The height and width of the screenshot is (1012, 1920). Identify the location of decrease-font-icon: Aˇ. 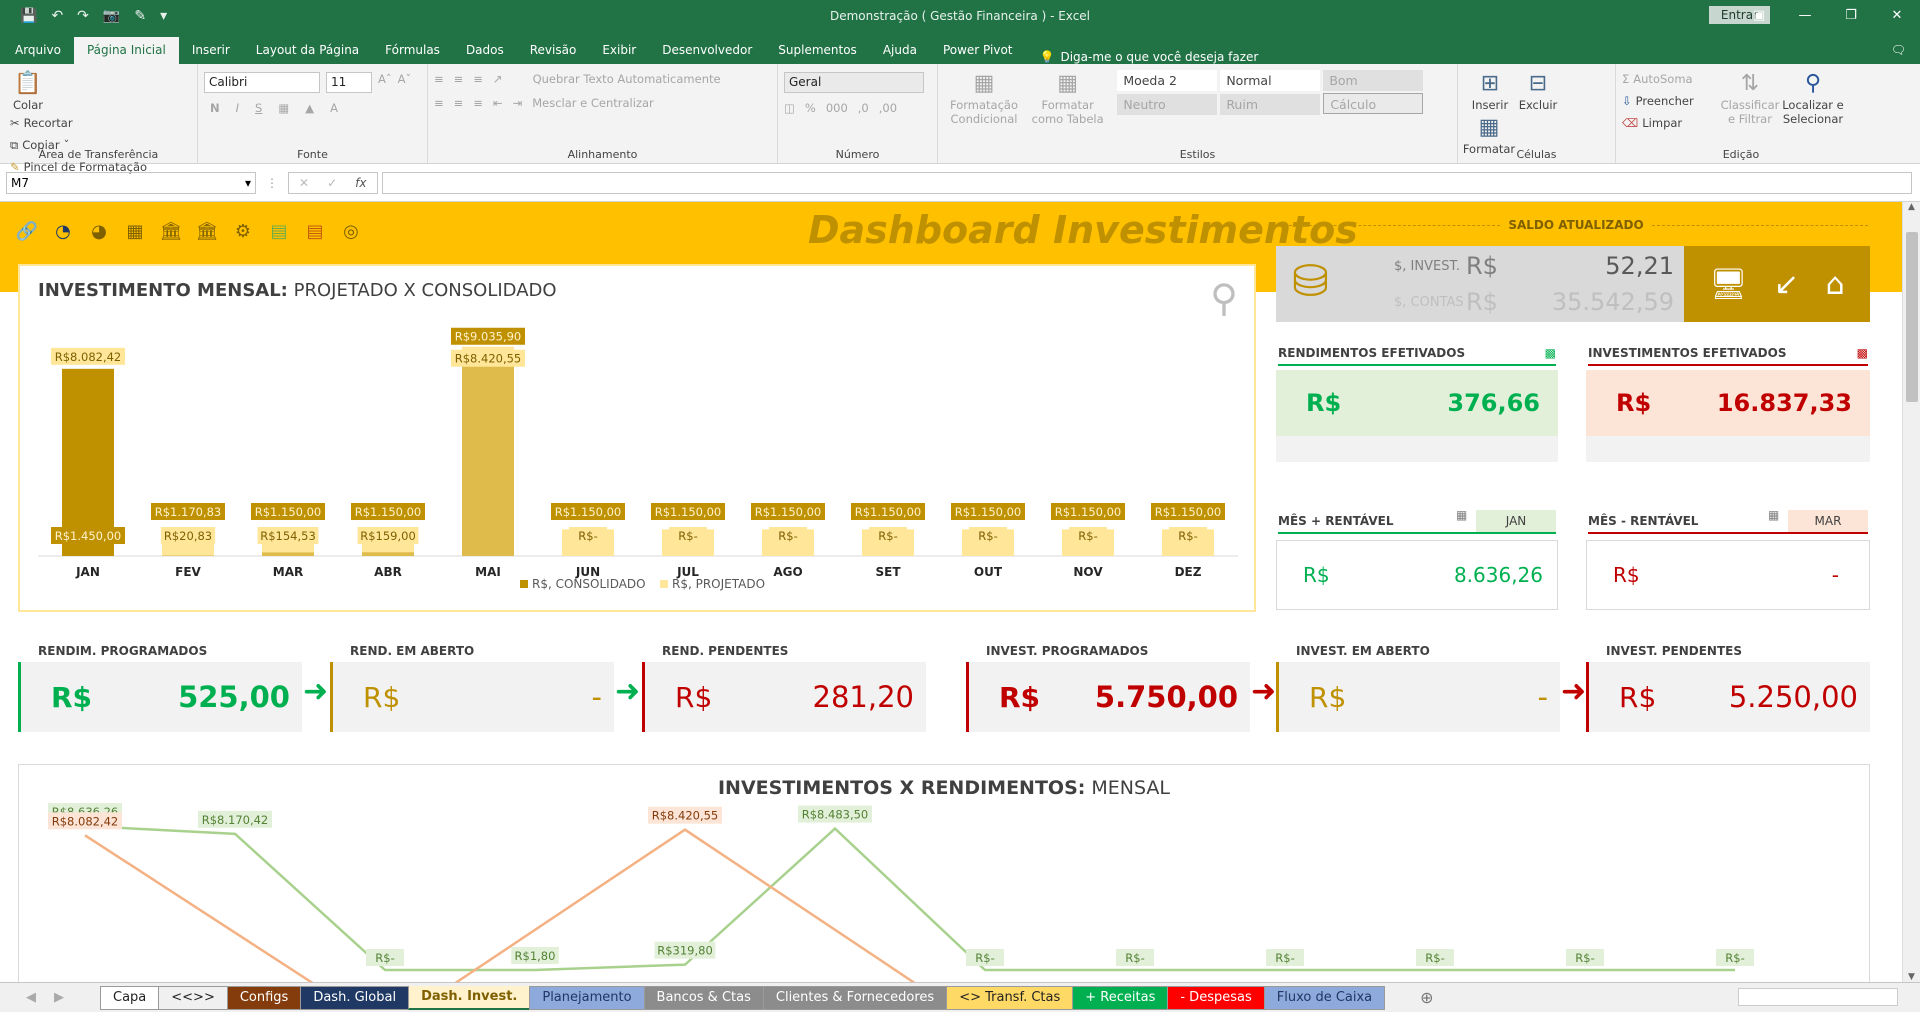
(405, 82).